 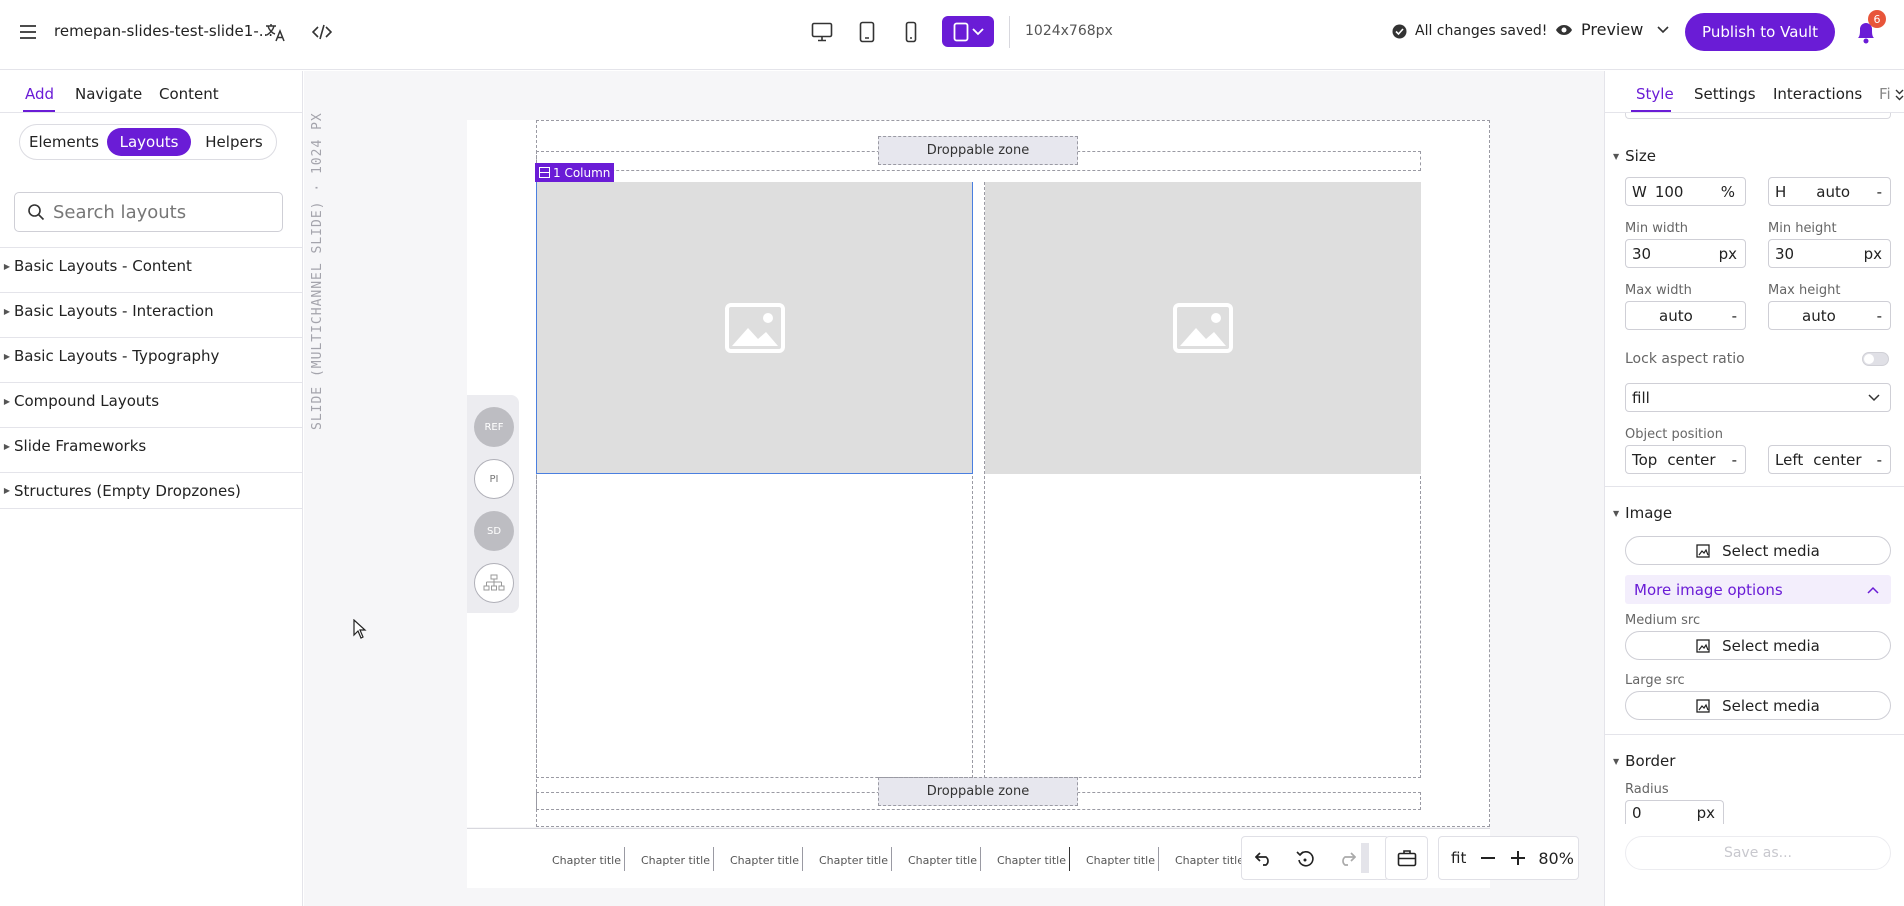 What do you see at coordinates (1879, 192) in the screenshot?
I see `height-unit: -` at bounding box center [1879, 192].